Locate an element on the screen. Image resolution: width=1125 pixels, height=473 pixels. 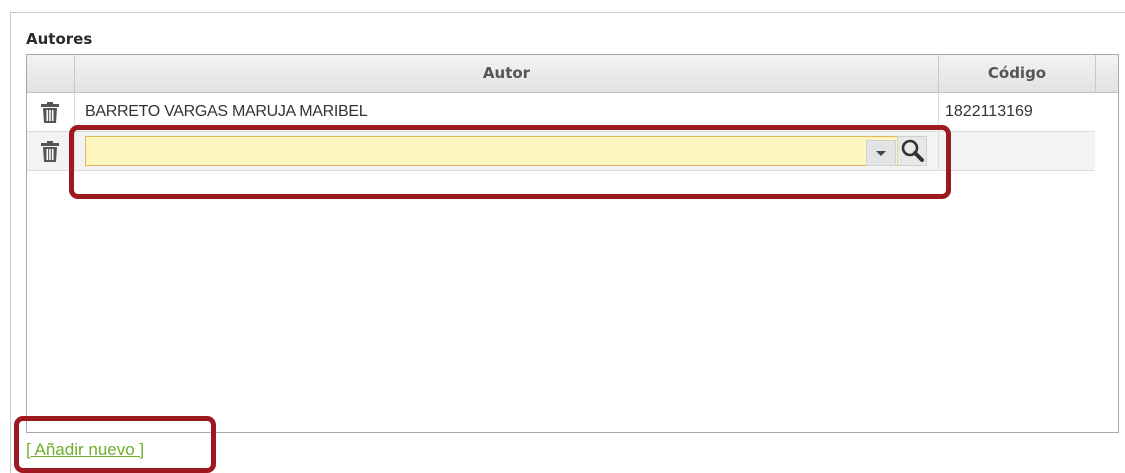
add-new-link: [ Añadir nuevo ] is located at coordinates (85, 450).